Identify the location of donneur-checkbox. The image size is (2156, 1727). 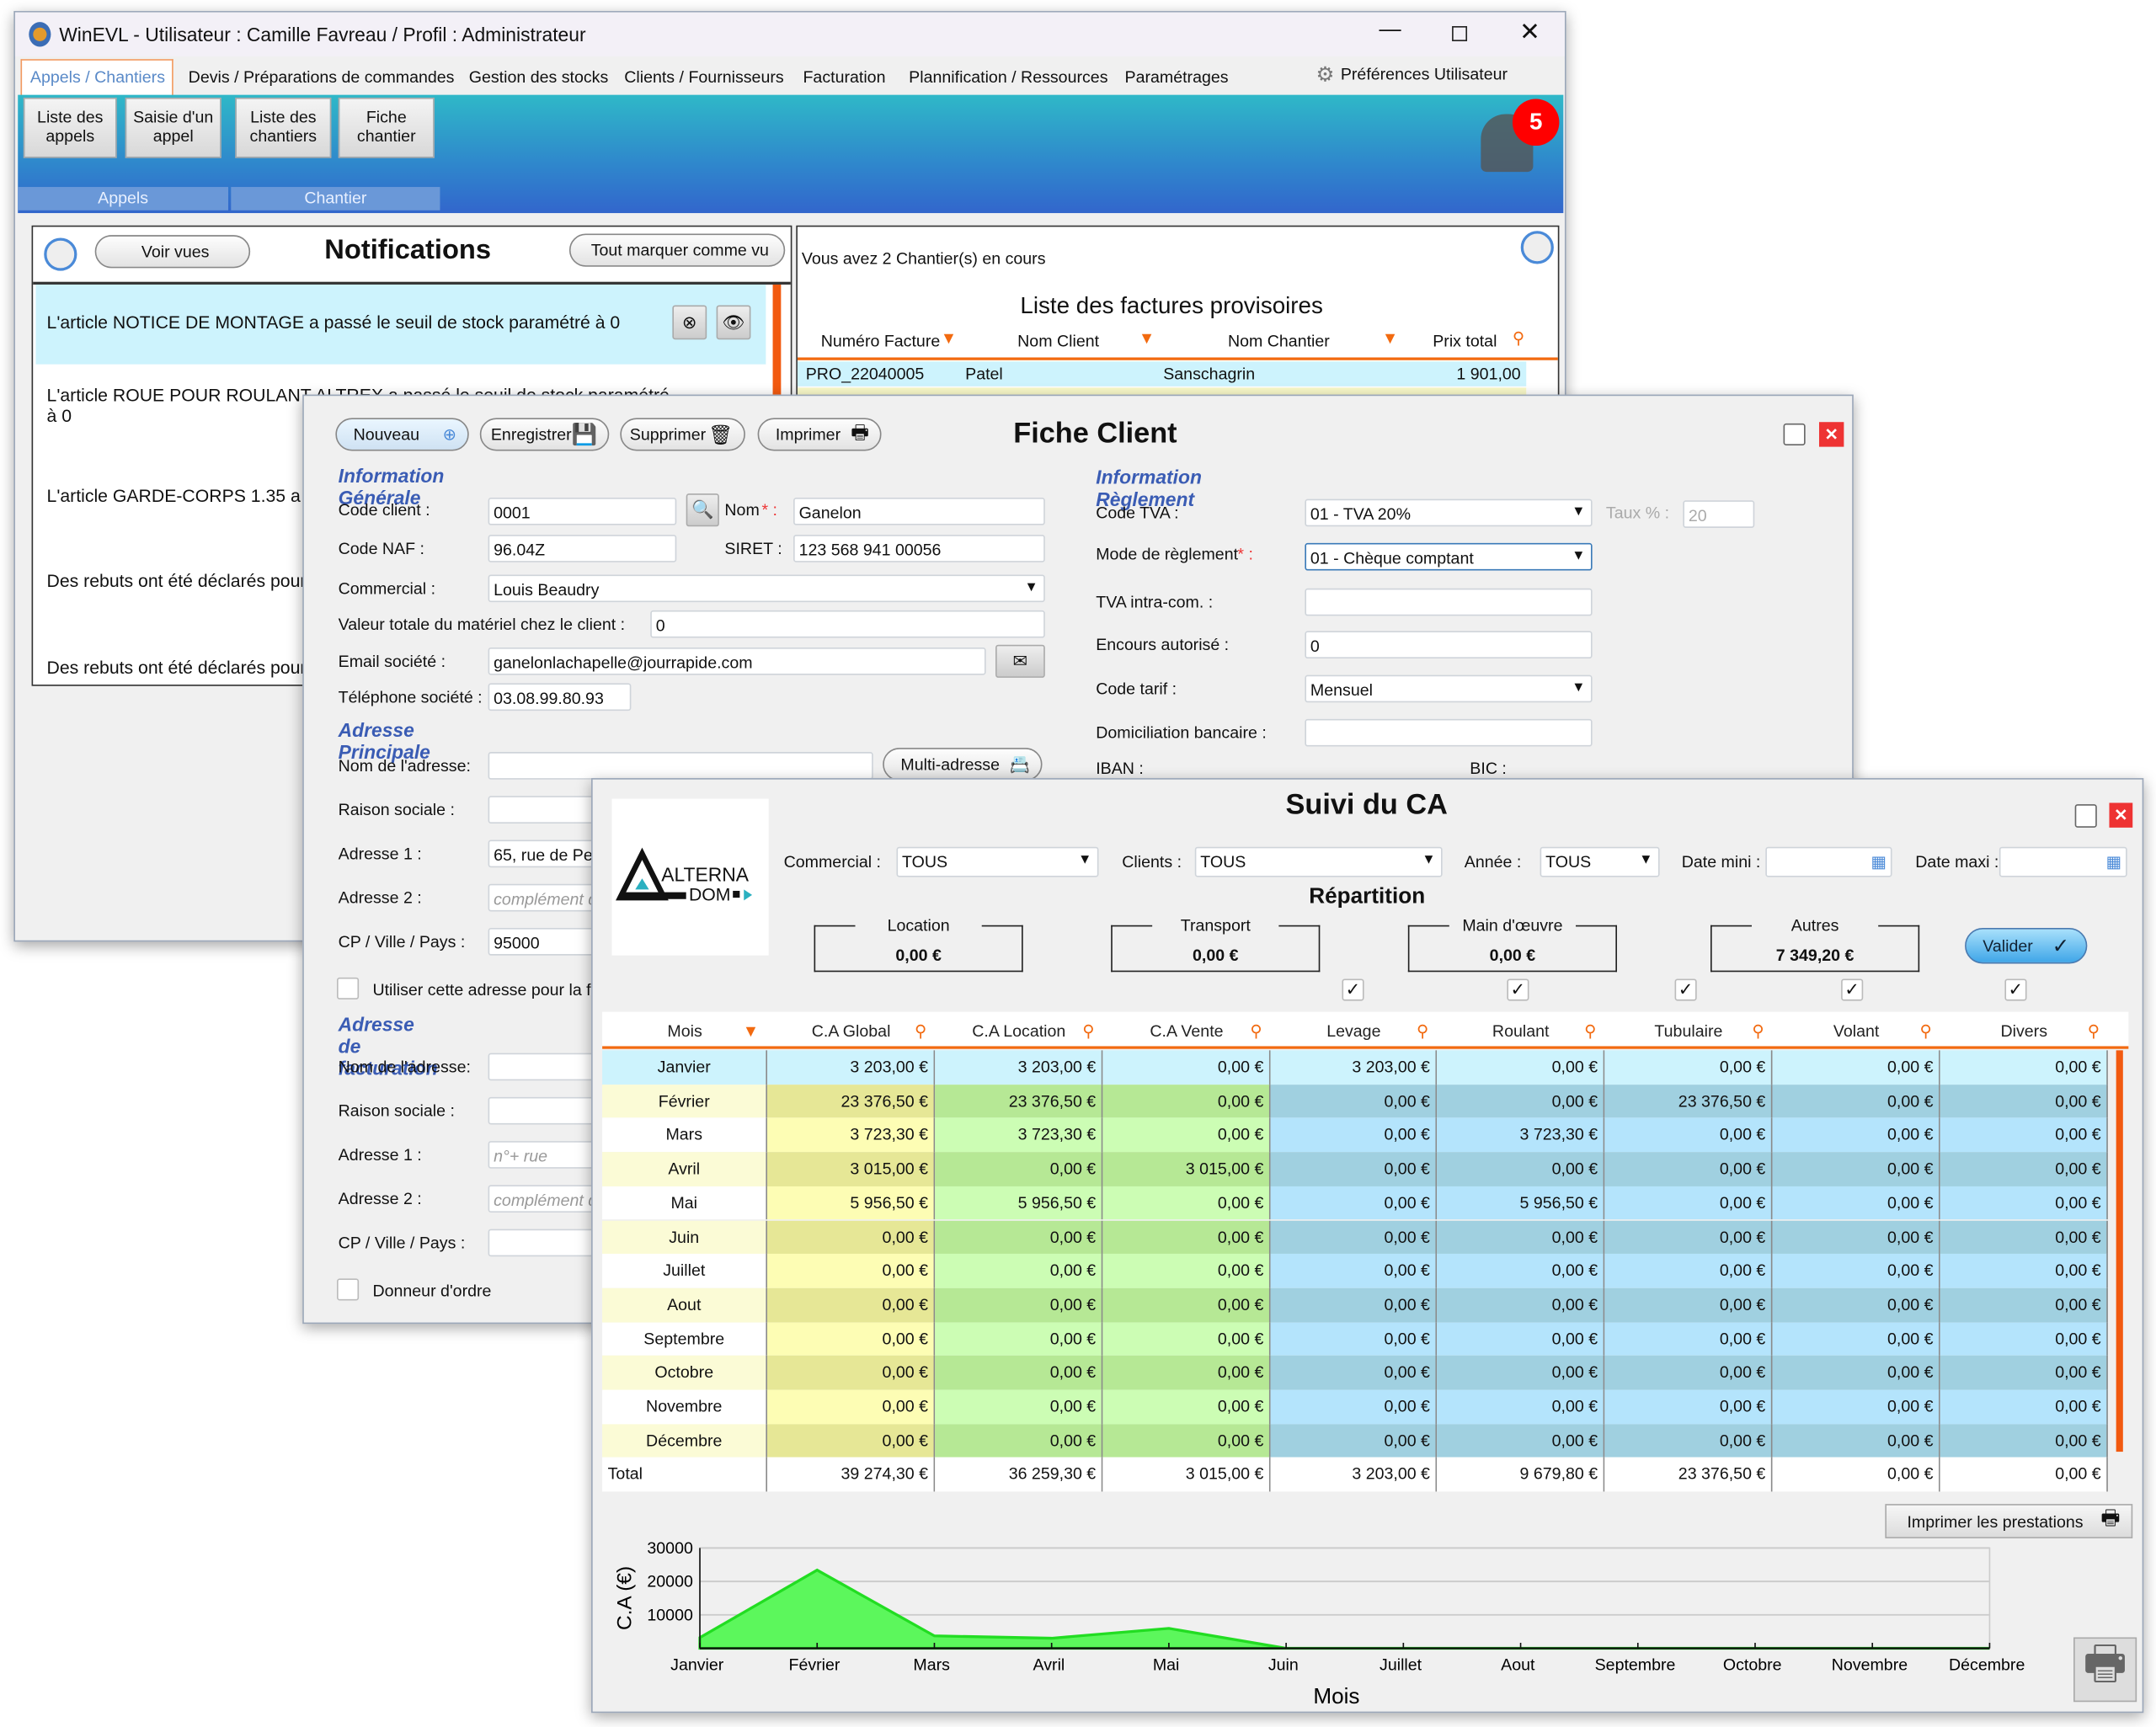
(348, 1289).